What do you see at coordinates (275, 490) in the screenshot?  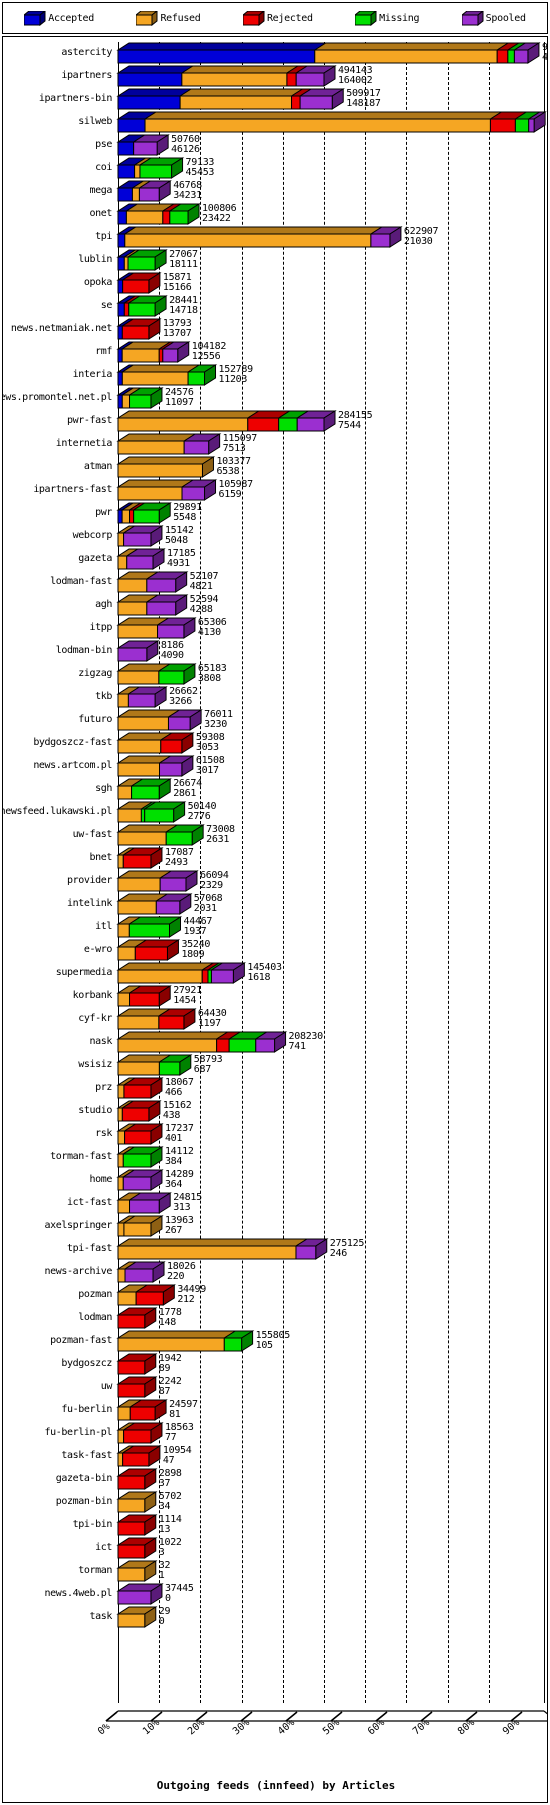 I see `bar-row: ipartners-fast 105987 6159` at bounding box center [275, 490].